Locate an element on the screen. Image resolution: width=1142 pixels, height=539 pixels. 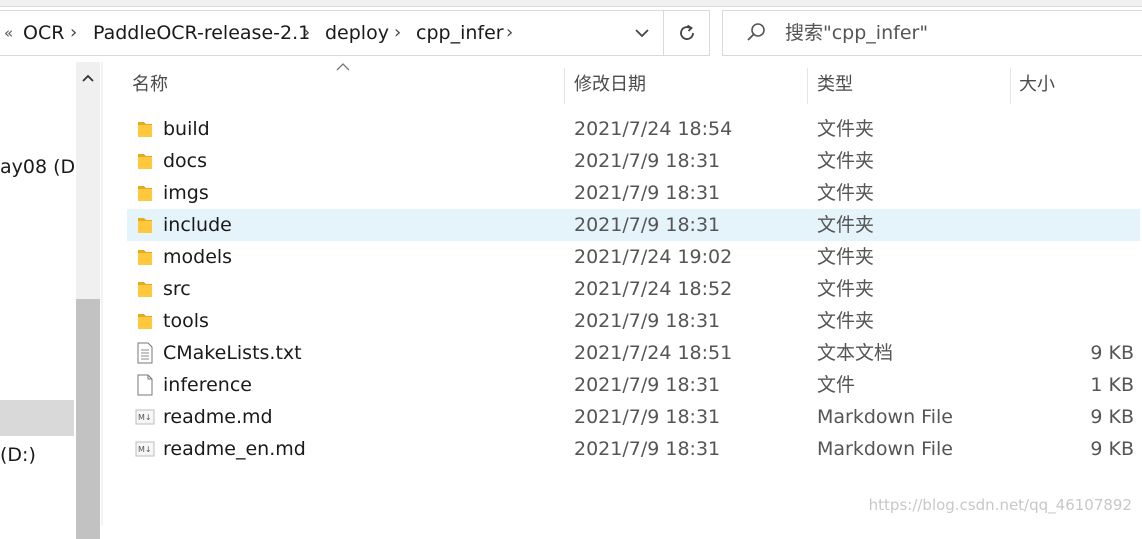
file-row: inference 2021/7/9 18:31 文件 1 KB is located at coordinates (633, 385).